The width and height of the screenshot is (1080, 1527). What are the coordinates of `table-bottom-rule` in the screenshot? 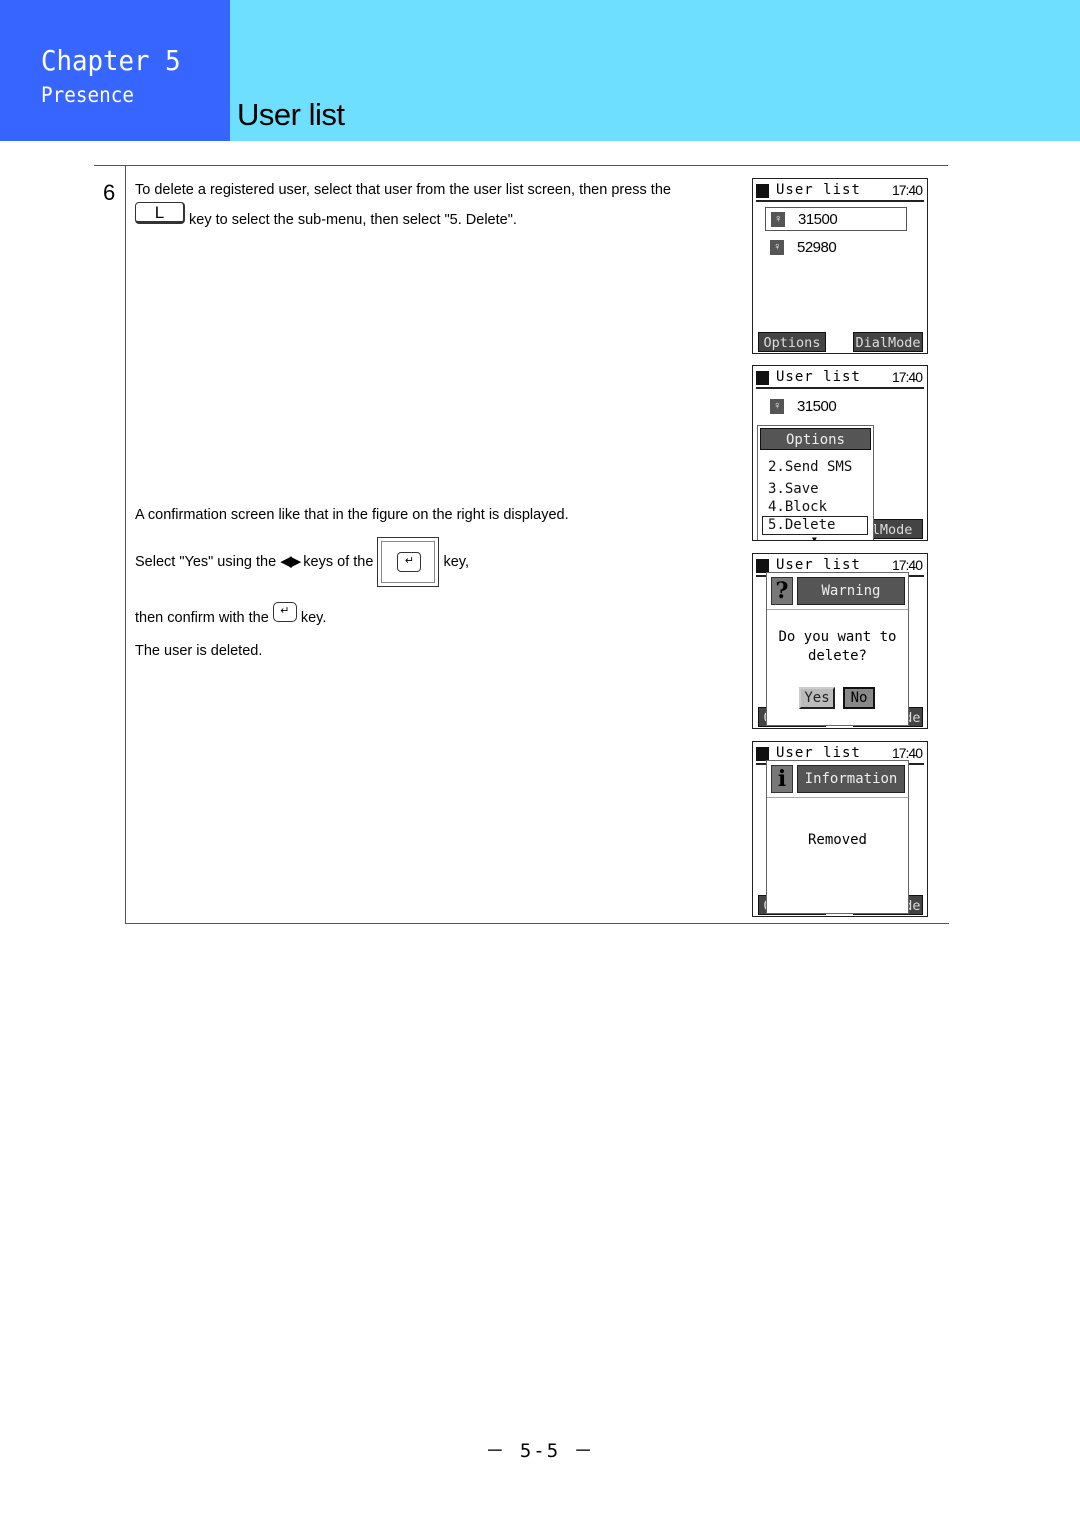 It's located at (537, 923).